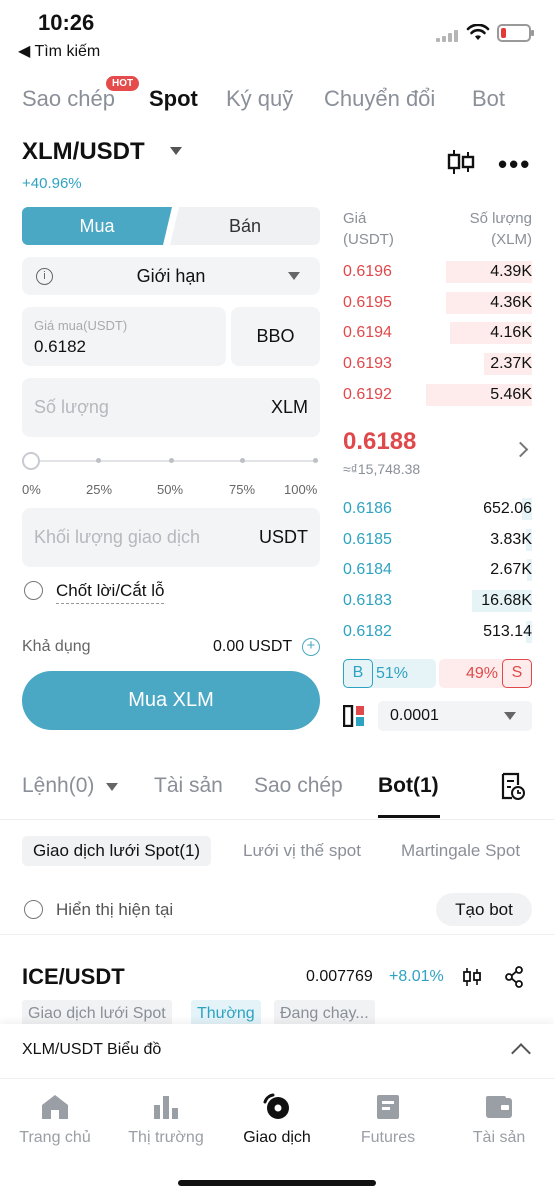 This screenshot has height=1200, width=554. What do you see at coordinates (514, 977) in the screenshot?
I see `share-icon` at bounding box center [514, 977].